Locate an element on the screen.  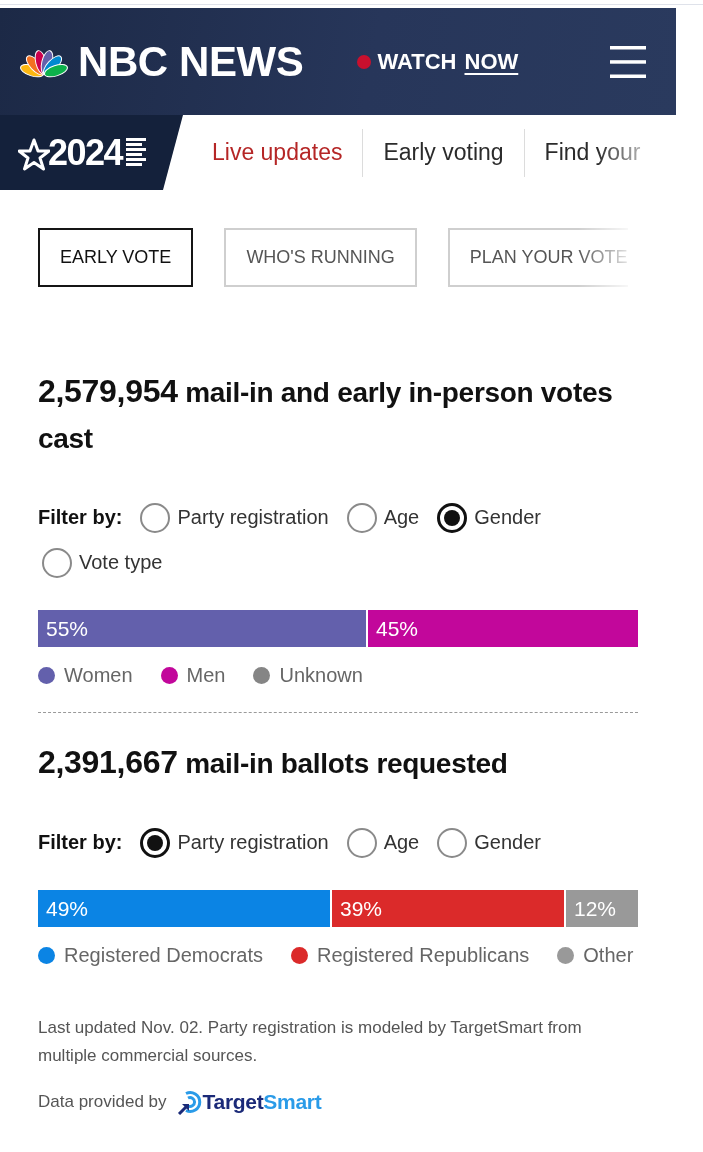
stripes-icon is located at coordinates (136, 152).